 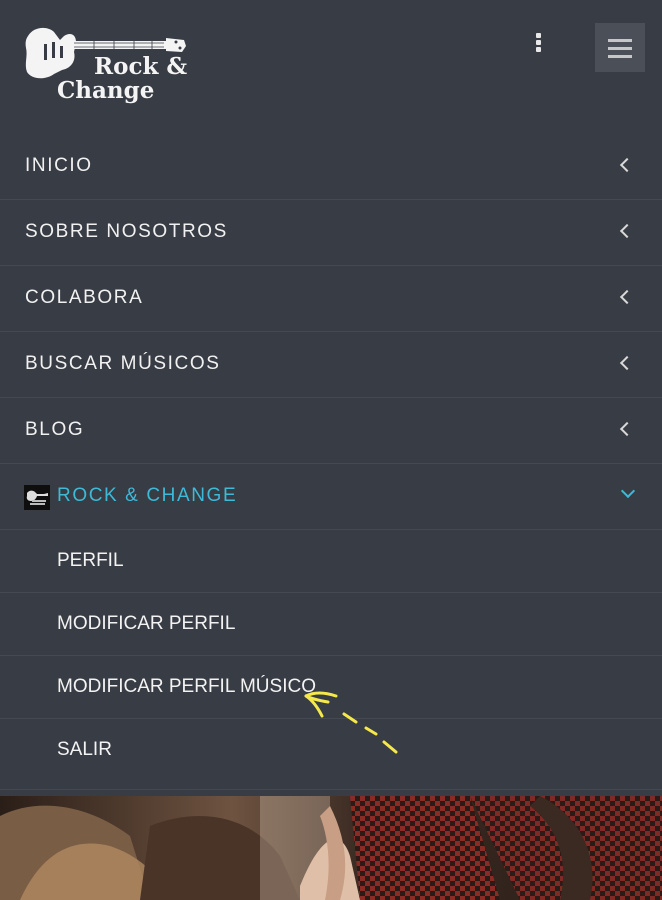 What do you see at coordinates (123, 363) in the screenshot?
I see `nav-item-label: BUSCAR MÚSICOS` at bounding box center [123, 363].